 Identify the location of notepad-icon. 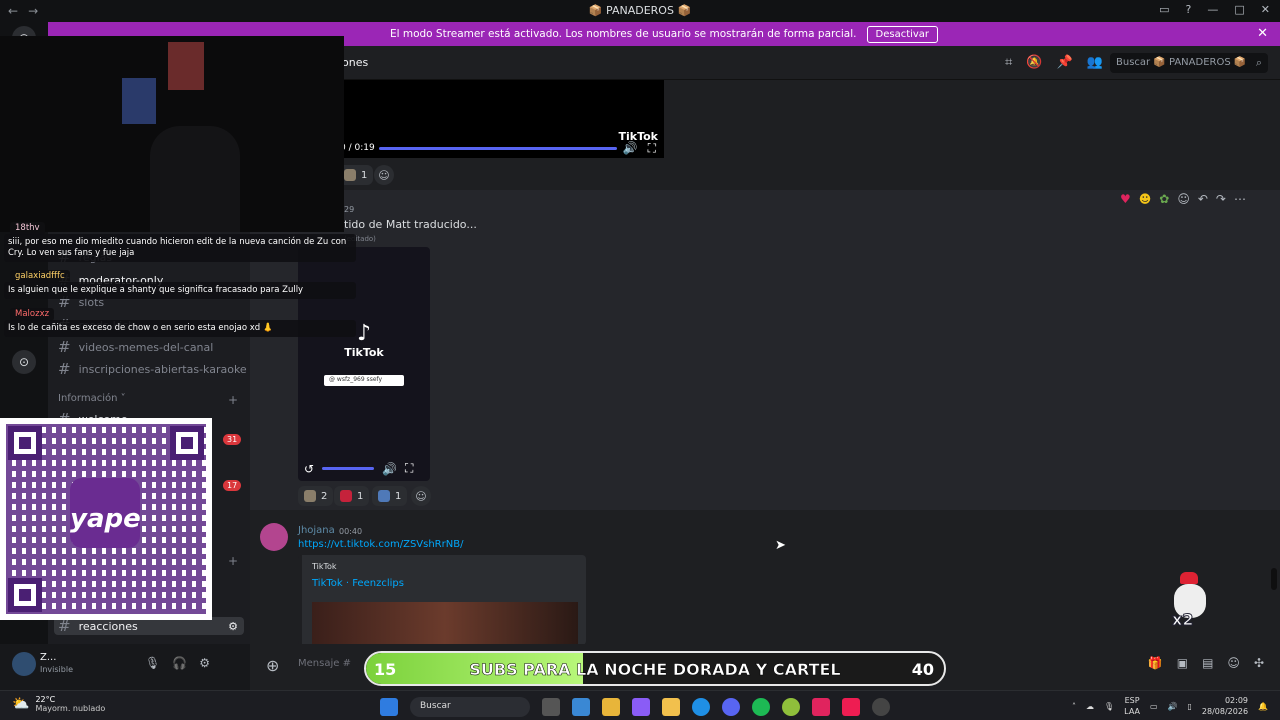
(581, 707).